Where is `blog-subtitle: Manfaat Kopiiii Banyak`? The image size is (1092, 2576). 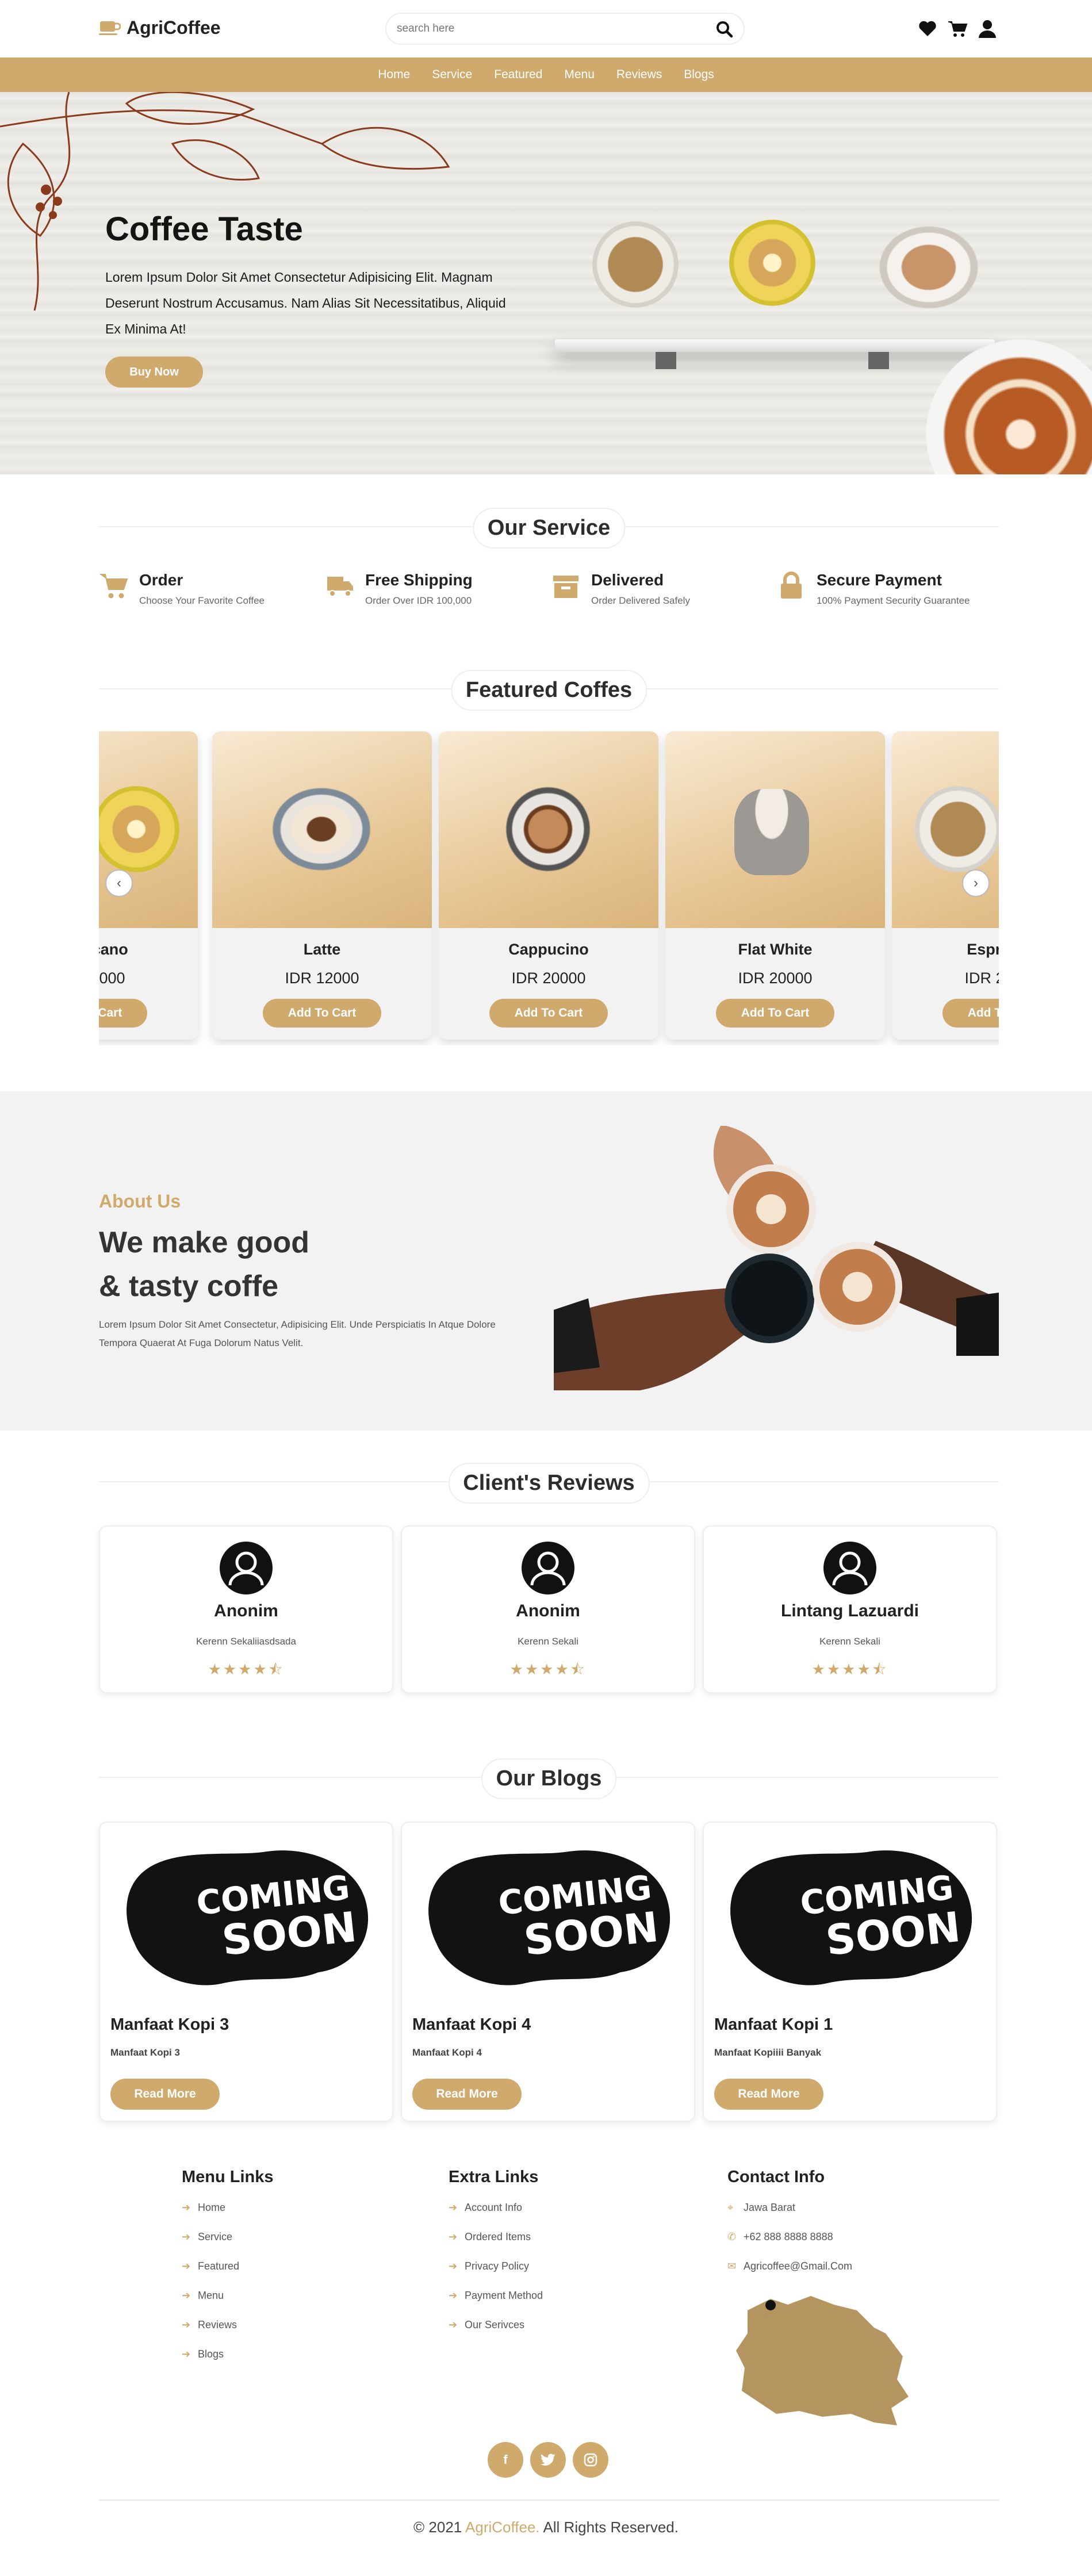 blog-subtitle: Manfaat Kopiiii Banyak is located at coordinates (768, 2052).